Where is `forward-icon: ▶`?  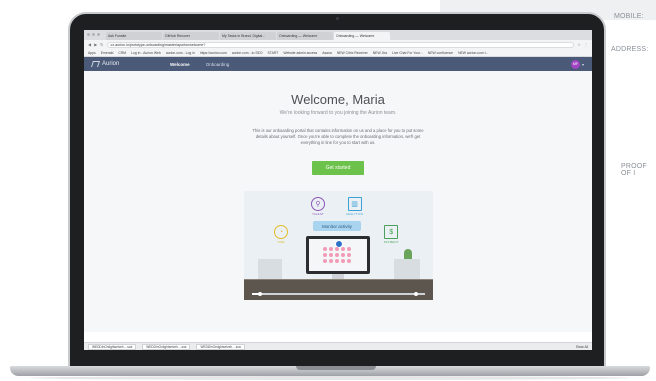
forward-icon: ▶ is located at coordinates (95, 44).